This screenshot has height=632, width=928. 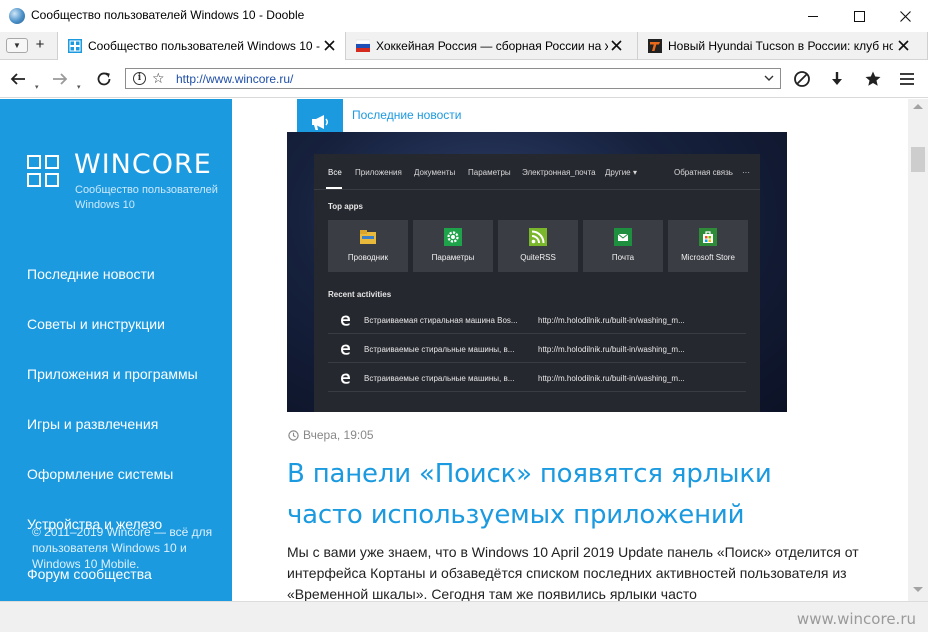 I want to click on watermark-text: www.wincore.ru, so click(x=856, y=619).